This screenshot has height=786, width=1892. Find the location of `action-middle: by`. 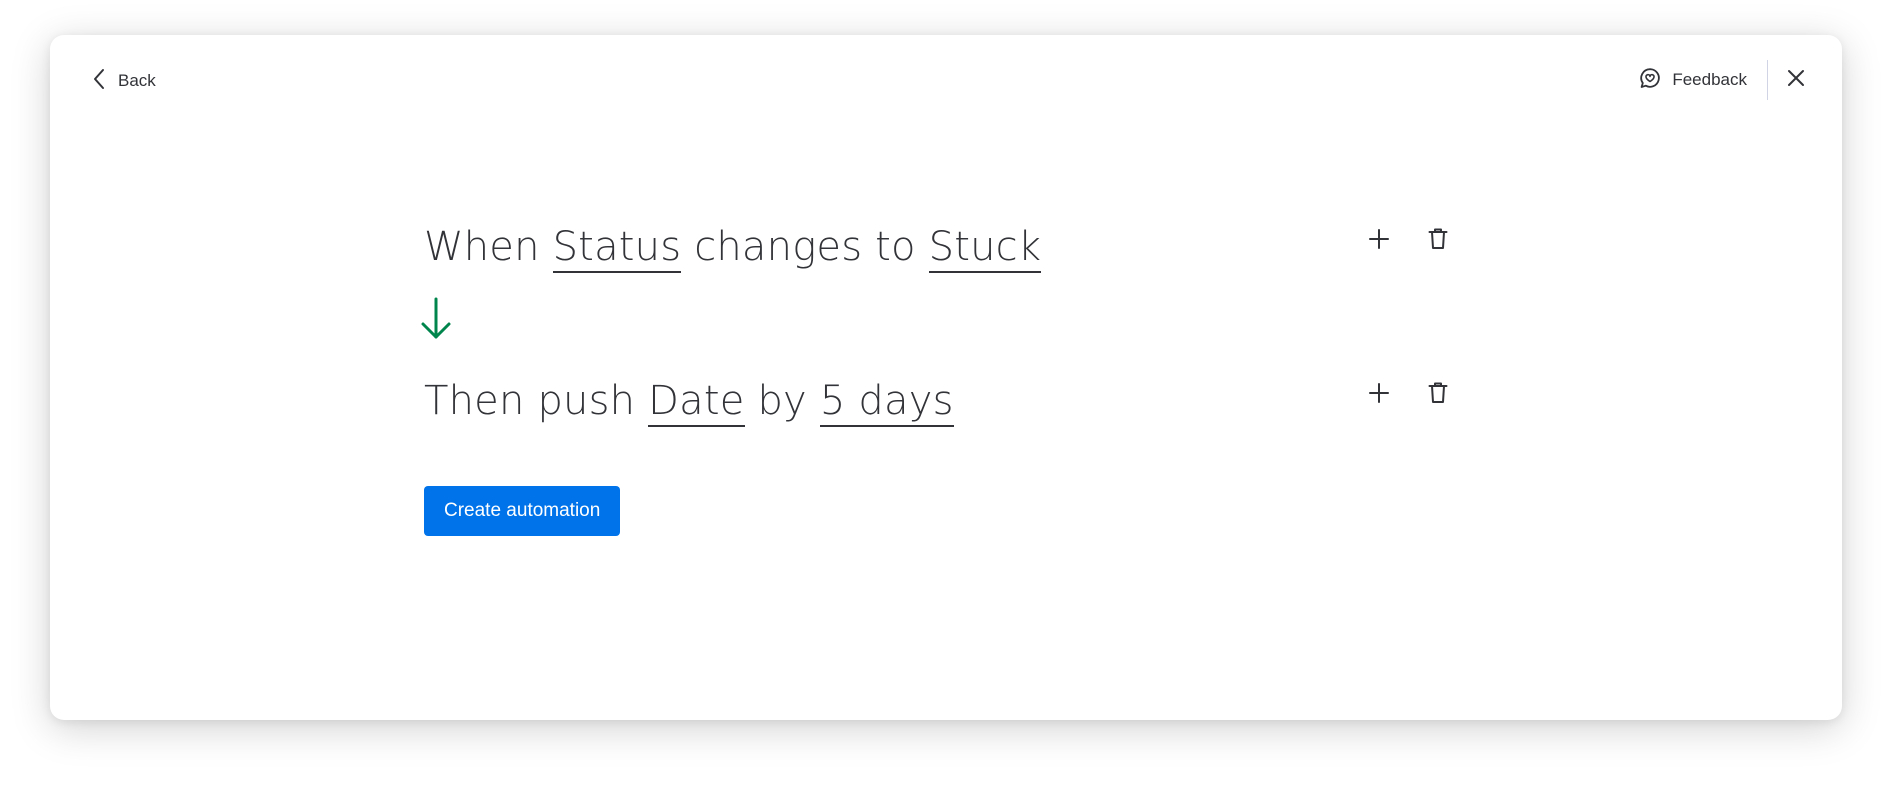

action-middle: by is located at coordinates (782, 401).